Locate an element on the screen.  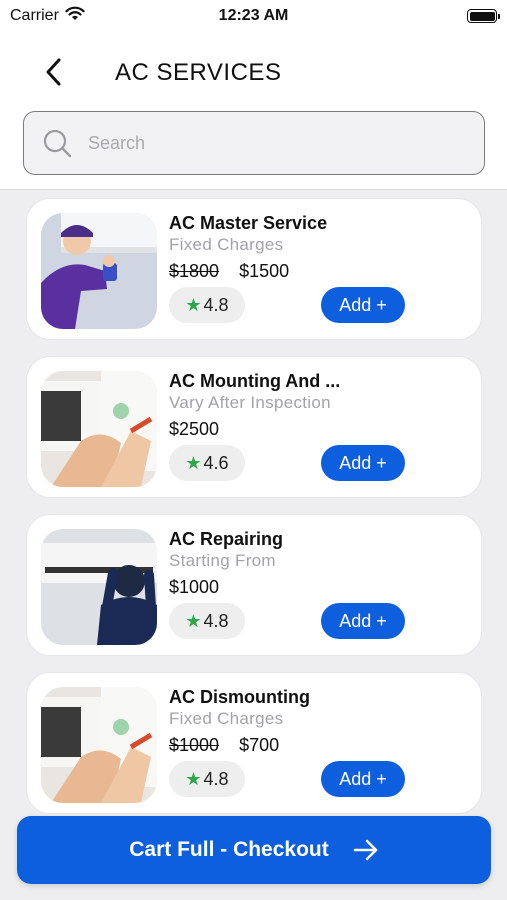
service-subtitle: Starting From is located at coordinates (222, 560).